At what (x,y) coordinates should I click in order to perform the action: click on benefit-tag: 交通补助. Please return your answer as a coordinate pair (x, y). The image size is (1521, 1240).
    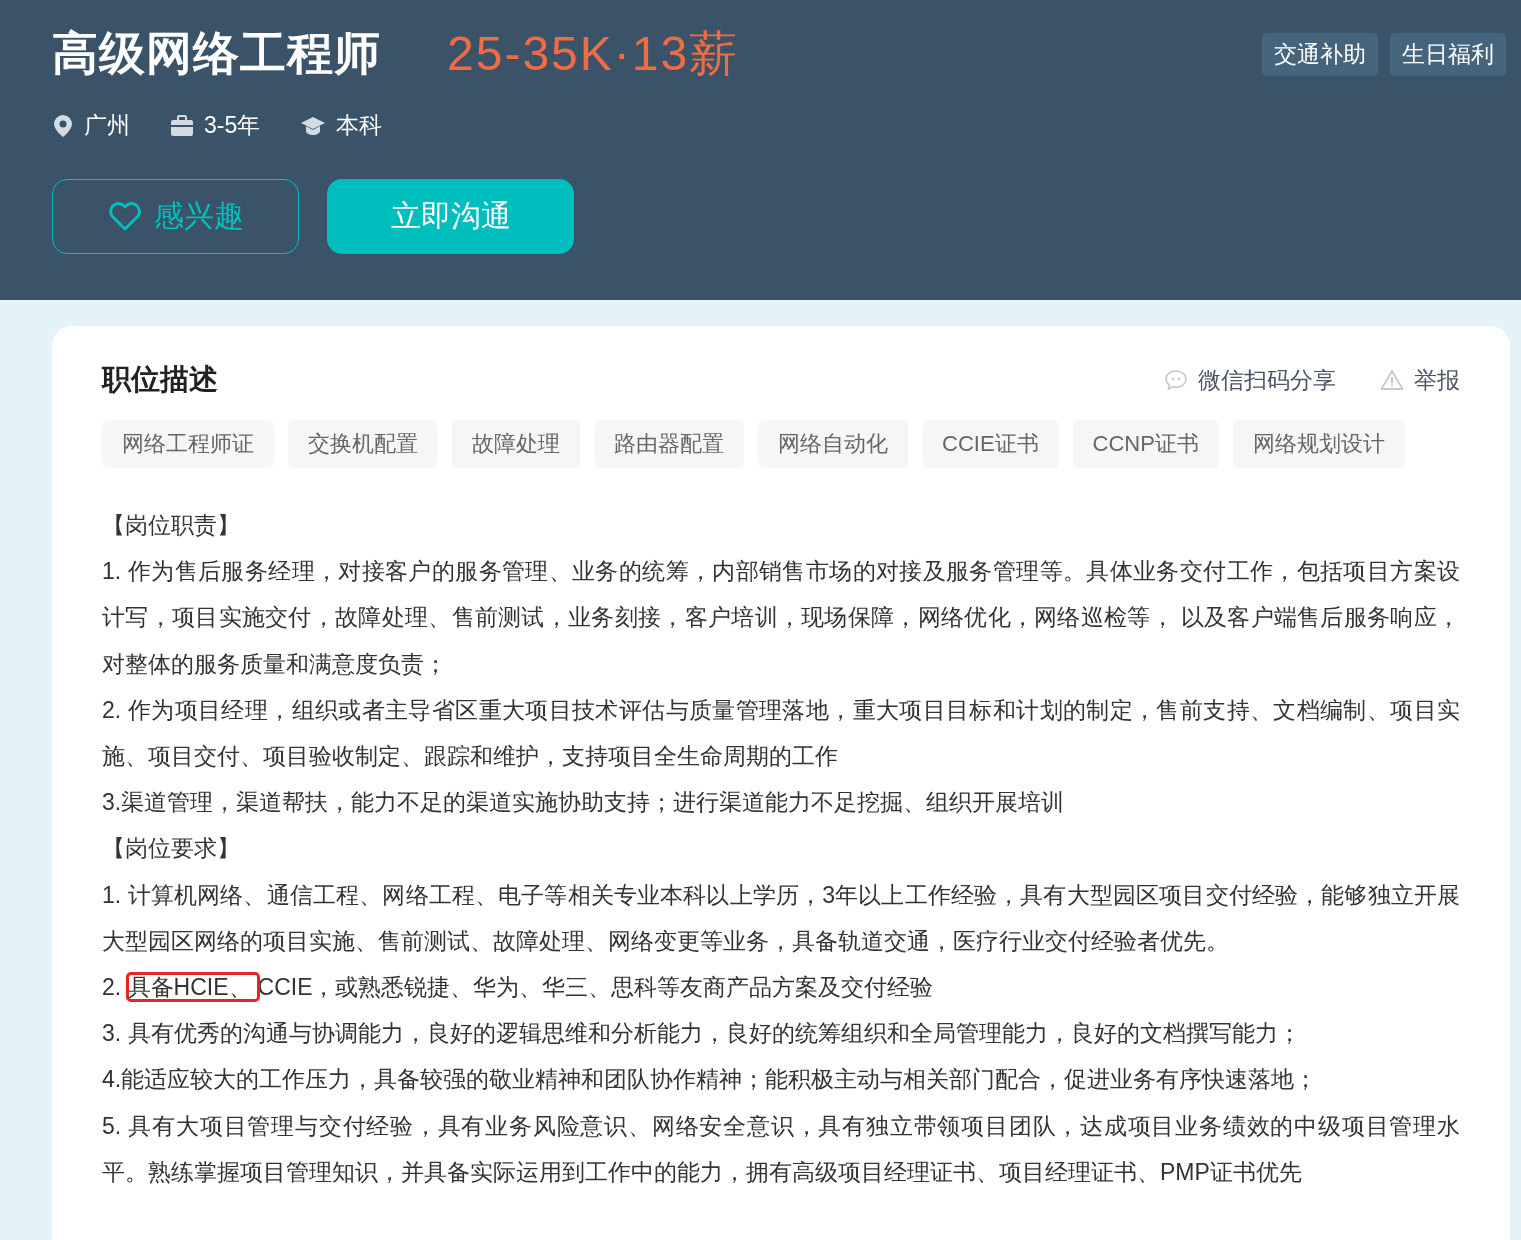
    Looking at the image, I should click on (1320, 54).